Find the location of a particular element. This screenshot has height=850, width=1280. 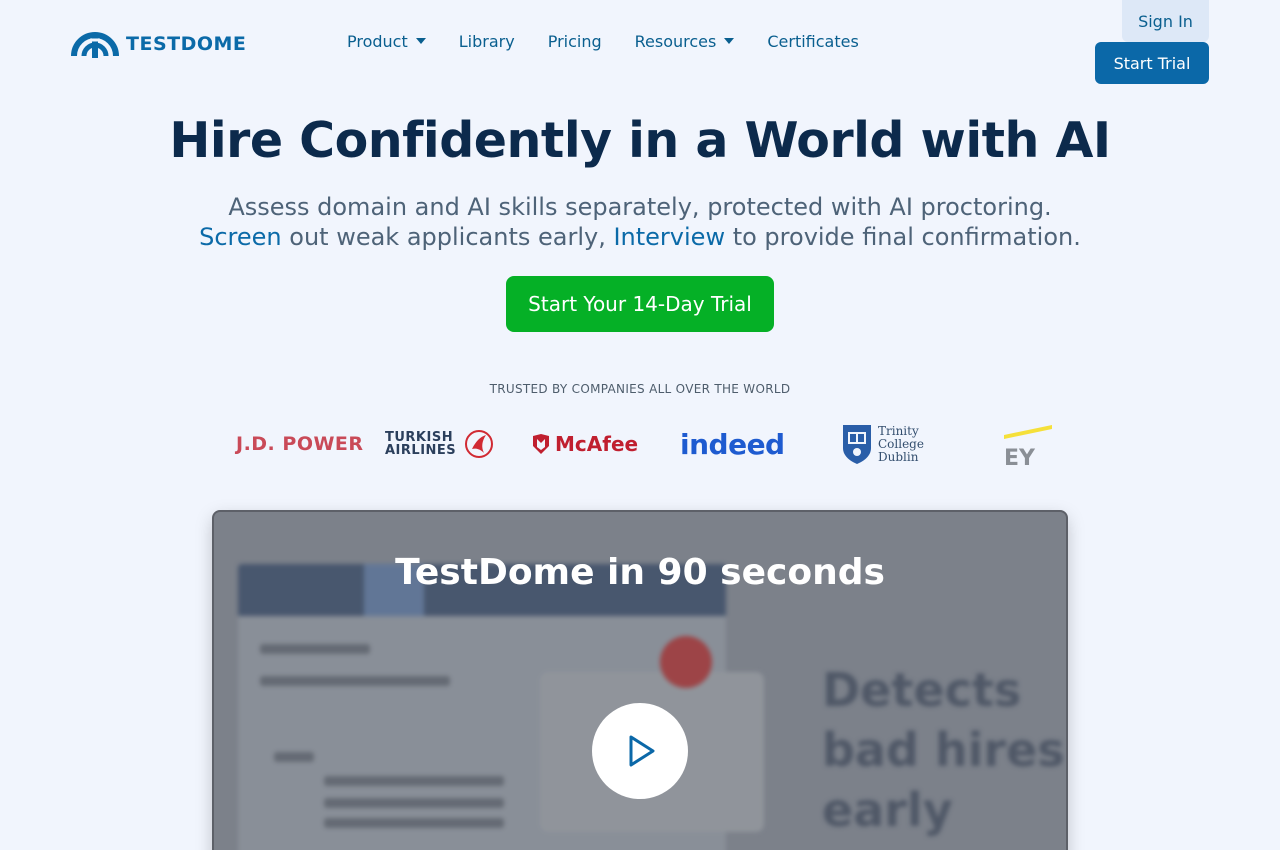

trinity-crest-icon is located at coordinates (857, 444).